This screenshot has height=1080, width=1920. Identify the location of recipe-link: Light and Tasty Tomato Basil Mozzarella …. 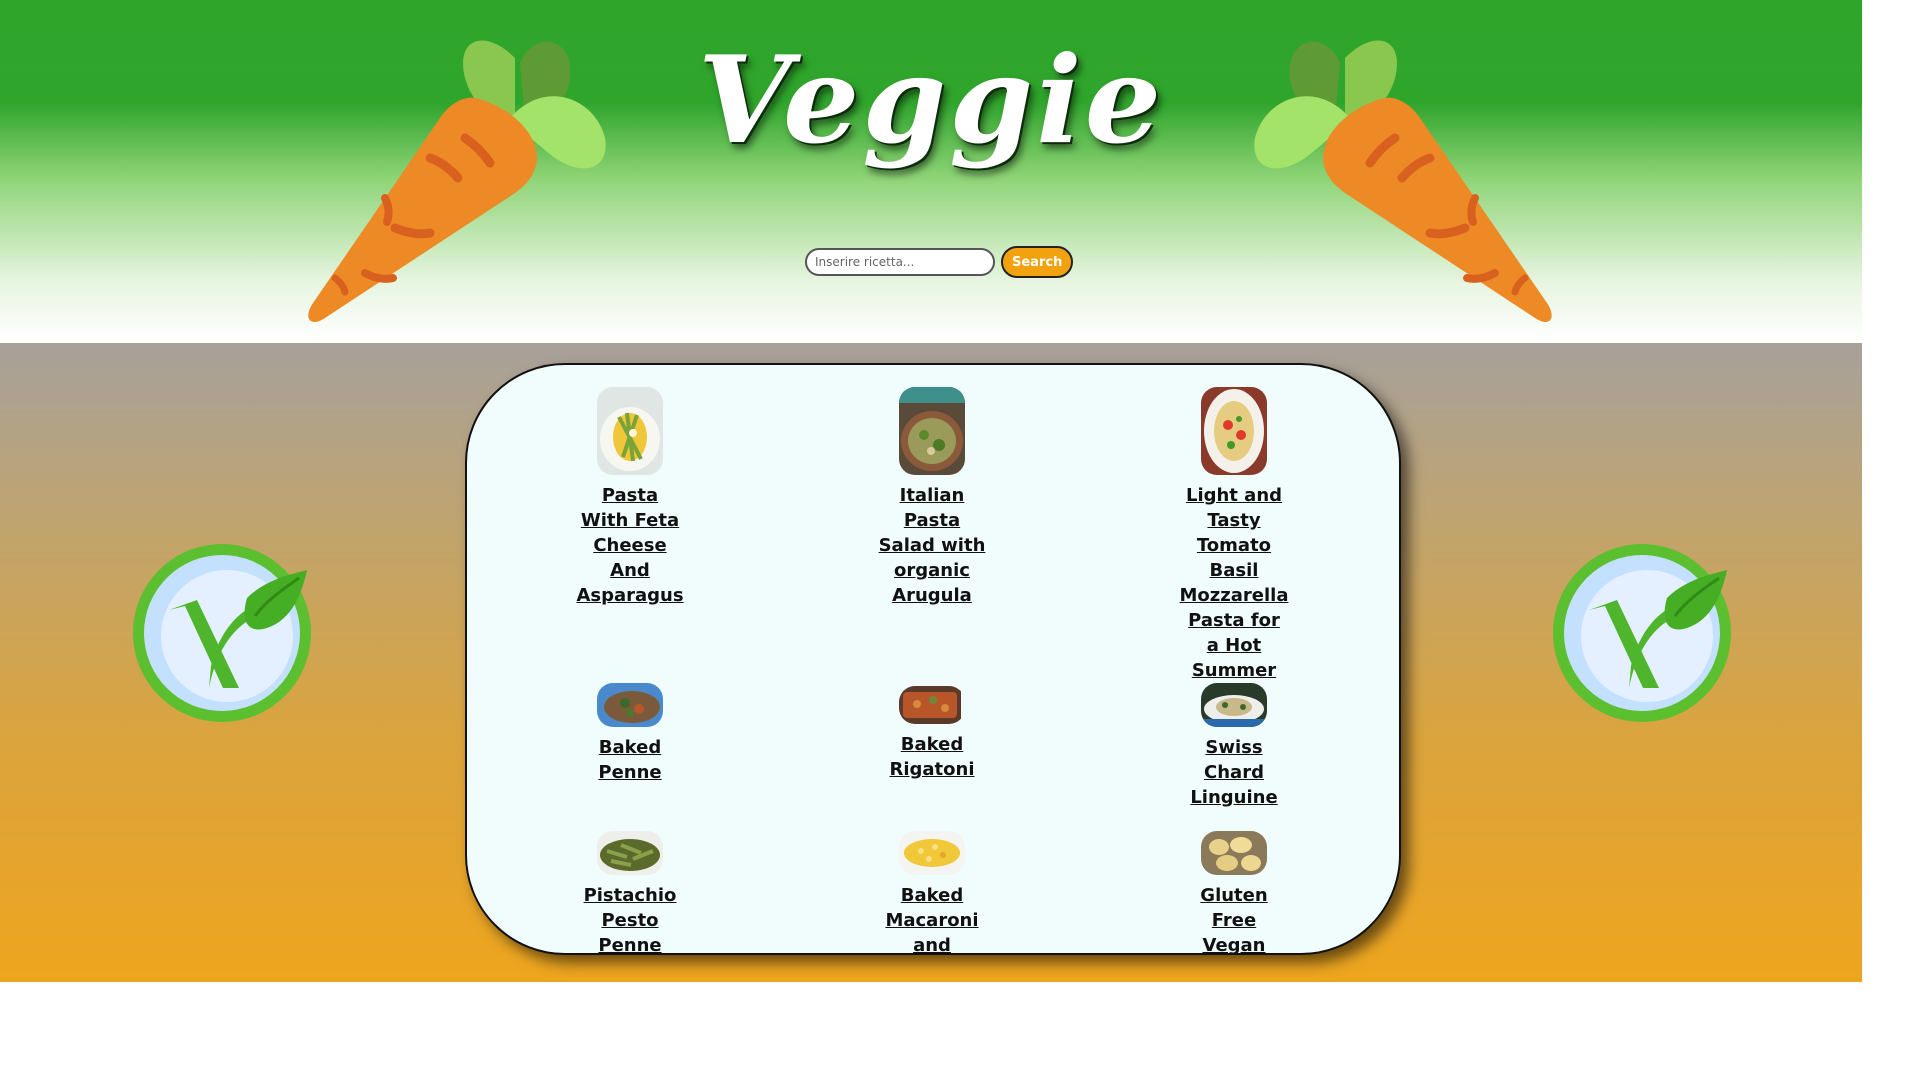
(1234, 595).